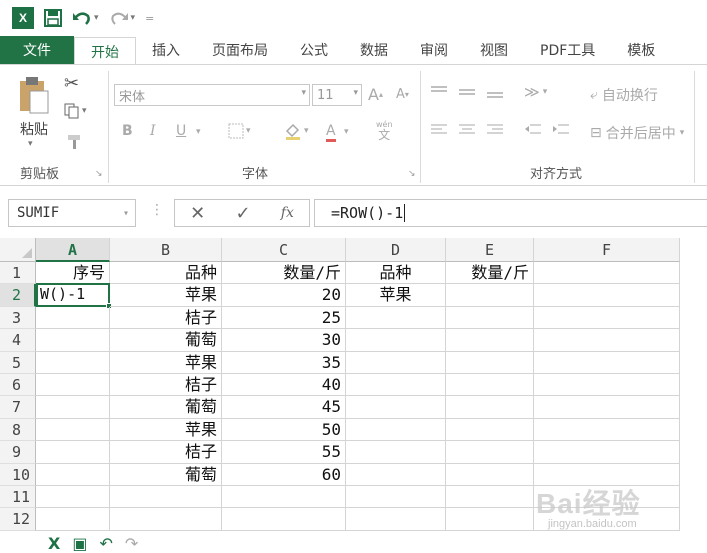 The height and width of the screenshot is (553, 707). I want to click on tab-review: 审阅, so click(434, 50).